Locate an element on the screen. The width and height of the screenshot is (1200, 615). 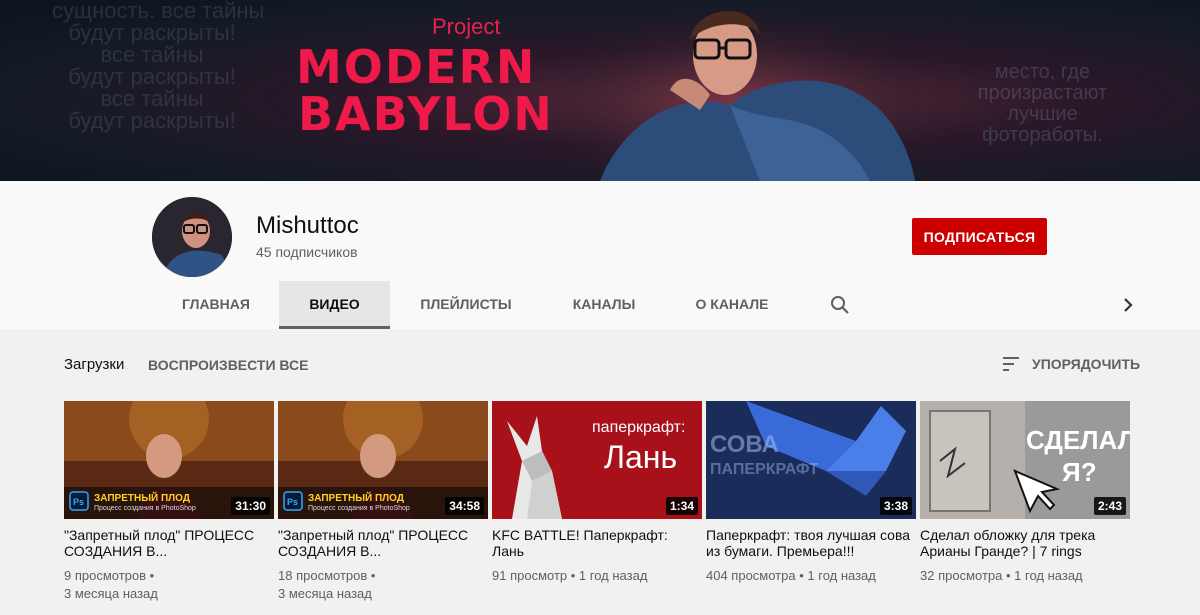
banner-project-label: Project is located at coordinates (466, 26).